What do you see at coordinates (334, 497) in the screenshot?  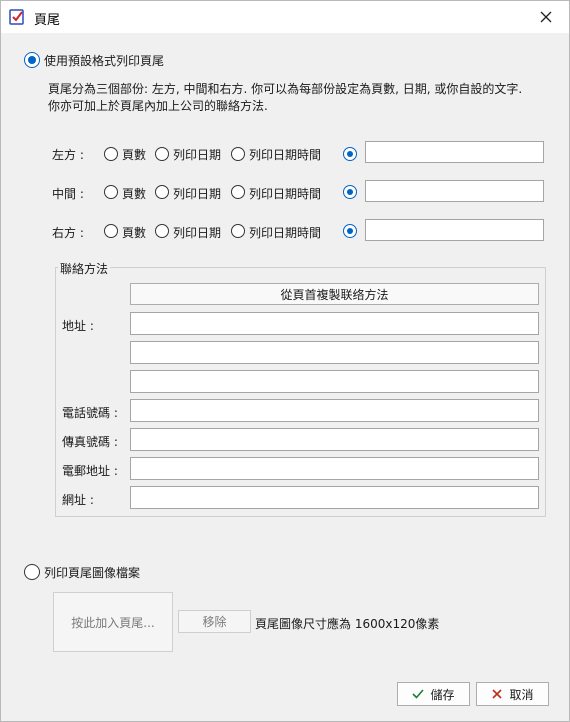 I see `website-input` at bounding box center [334, 497].